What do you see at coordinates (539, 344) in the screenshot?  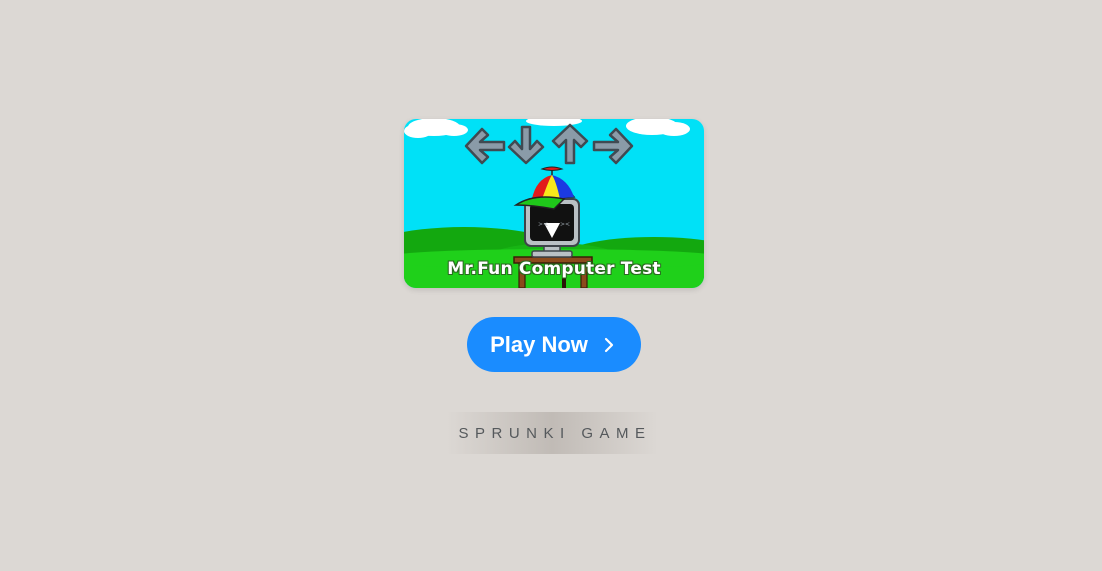 I see `play-now-label: Play Now` at bounding box center [539, 344].